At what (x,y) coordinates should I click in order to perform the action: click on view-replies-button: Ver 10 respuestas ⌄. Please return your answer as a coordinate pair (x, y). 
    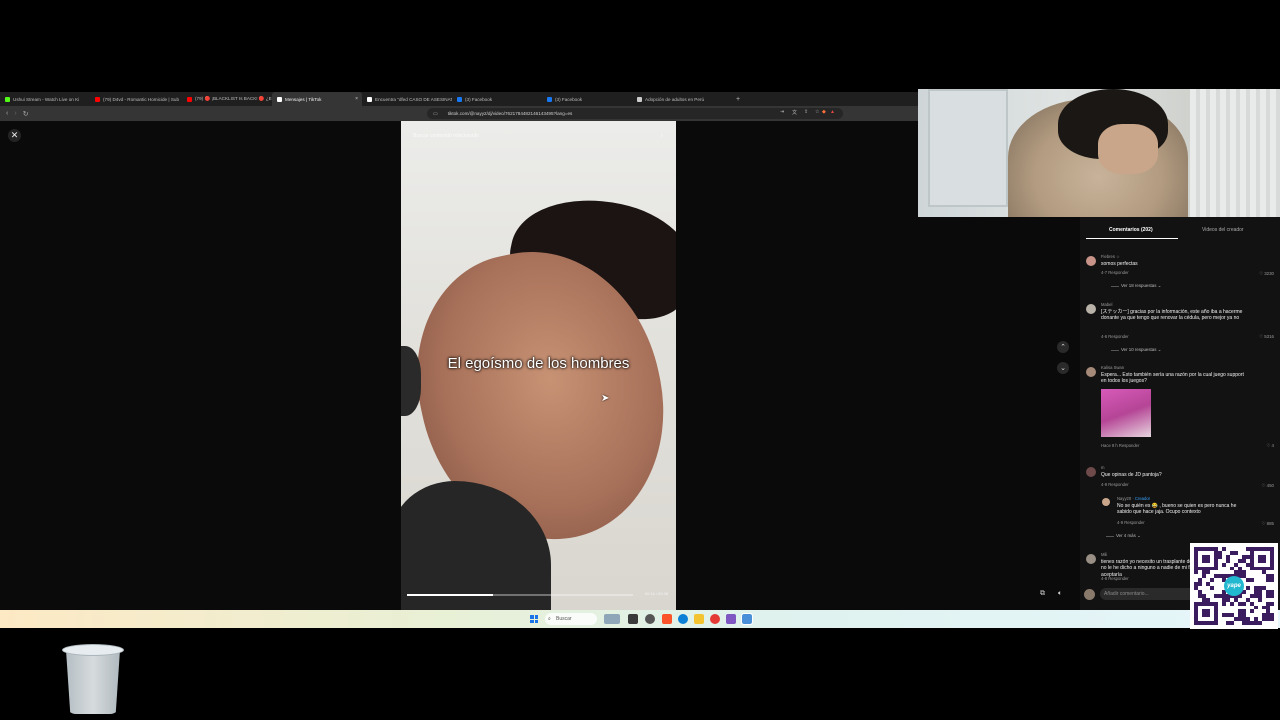
    Looking at the image, I should click on (1135, 350).